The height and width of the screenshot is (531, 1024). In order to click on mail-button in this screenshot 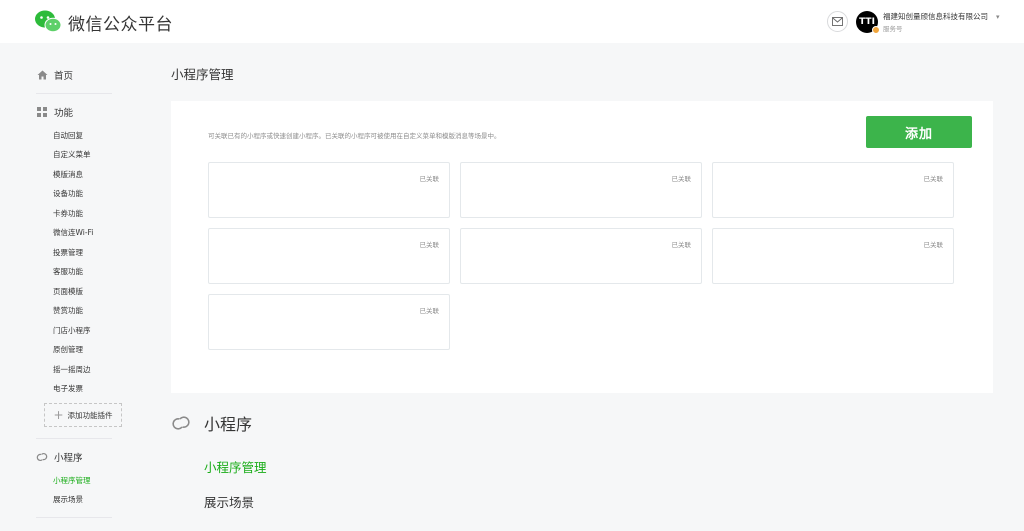, I will do `click(837, 21)`.